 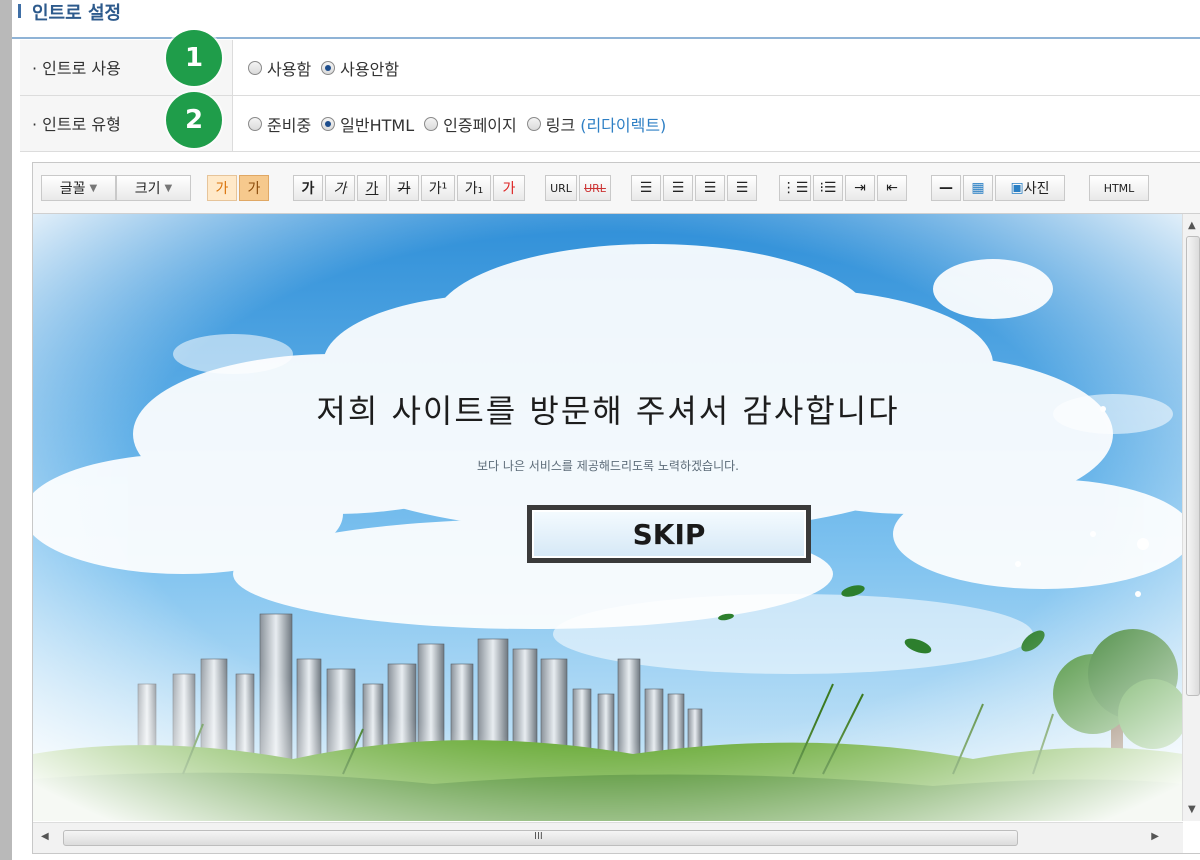 I want to click on ordered-list-icon: ⋮☰, so click(x=795, y=188).